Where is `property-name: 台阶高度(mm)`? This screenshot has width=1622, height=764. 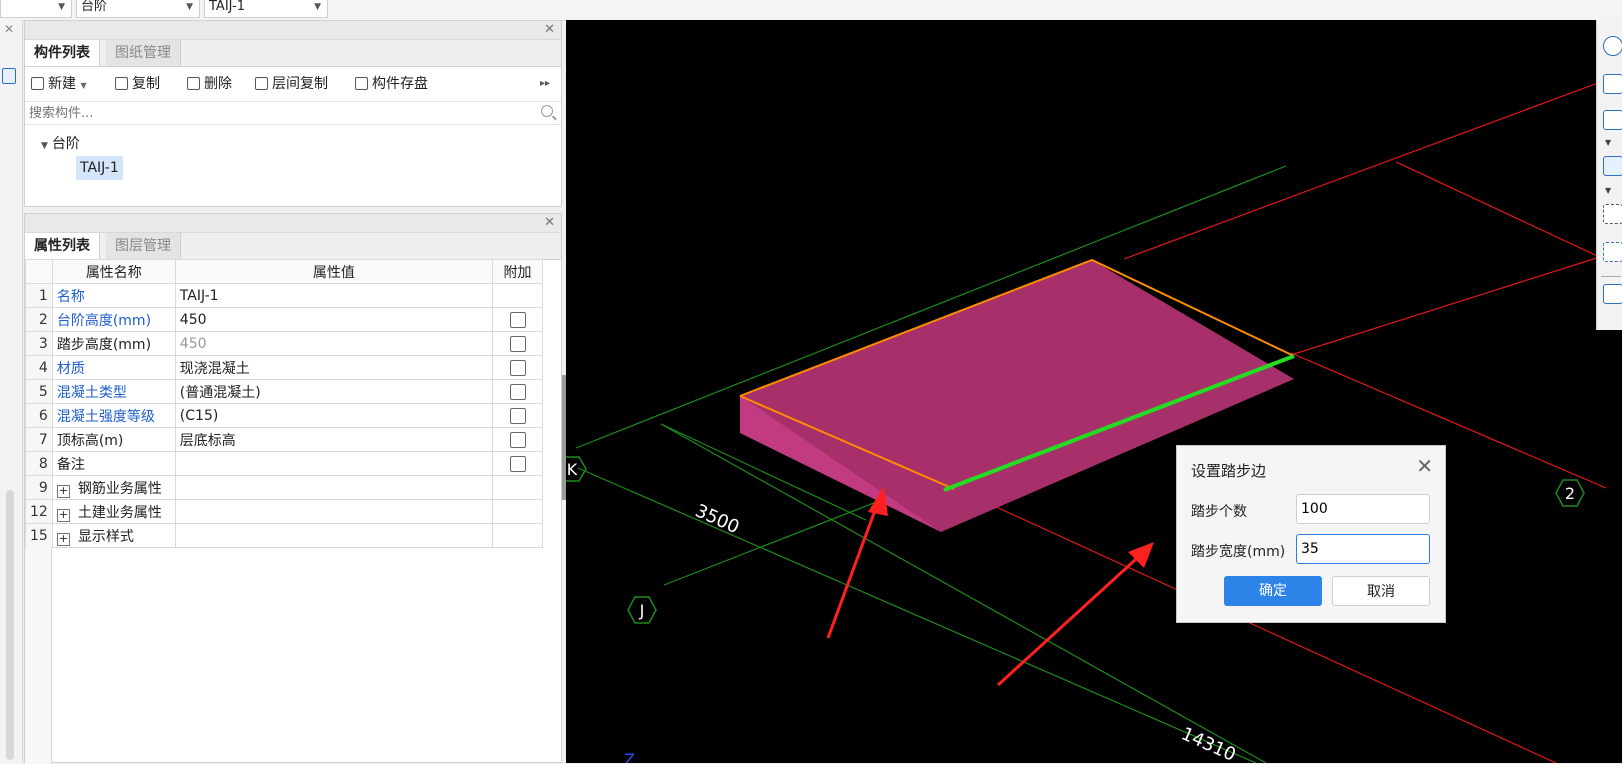
property-name: 台阶高度(mm) is located at coordinates (113, 319).